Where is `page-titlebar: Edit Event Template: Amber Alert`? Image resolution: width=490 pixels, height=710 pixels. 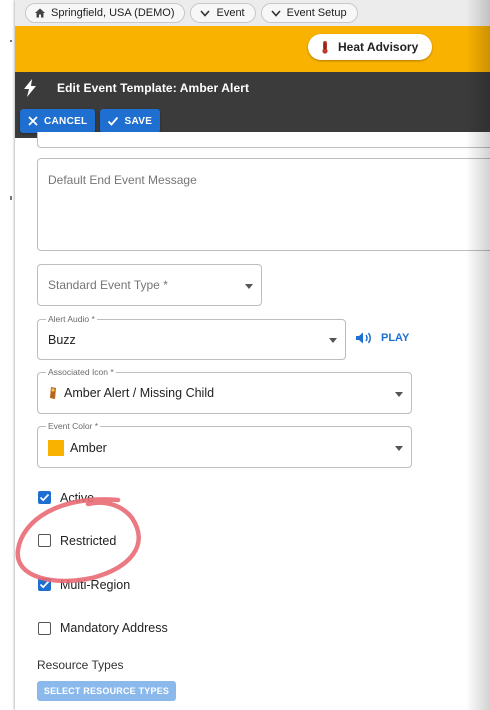 page-titlebar: Edit Event Template: Amber Alert is located at coordinates (252, 88).